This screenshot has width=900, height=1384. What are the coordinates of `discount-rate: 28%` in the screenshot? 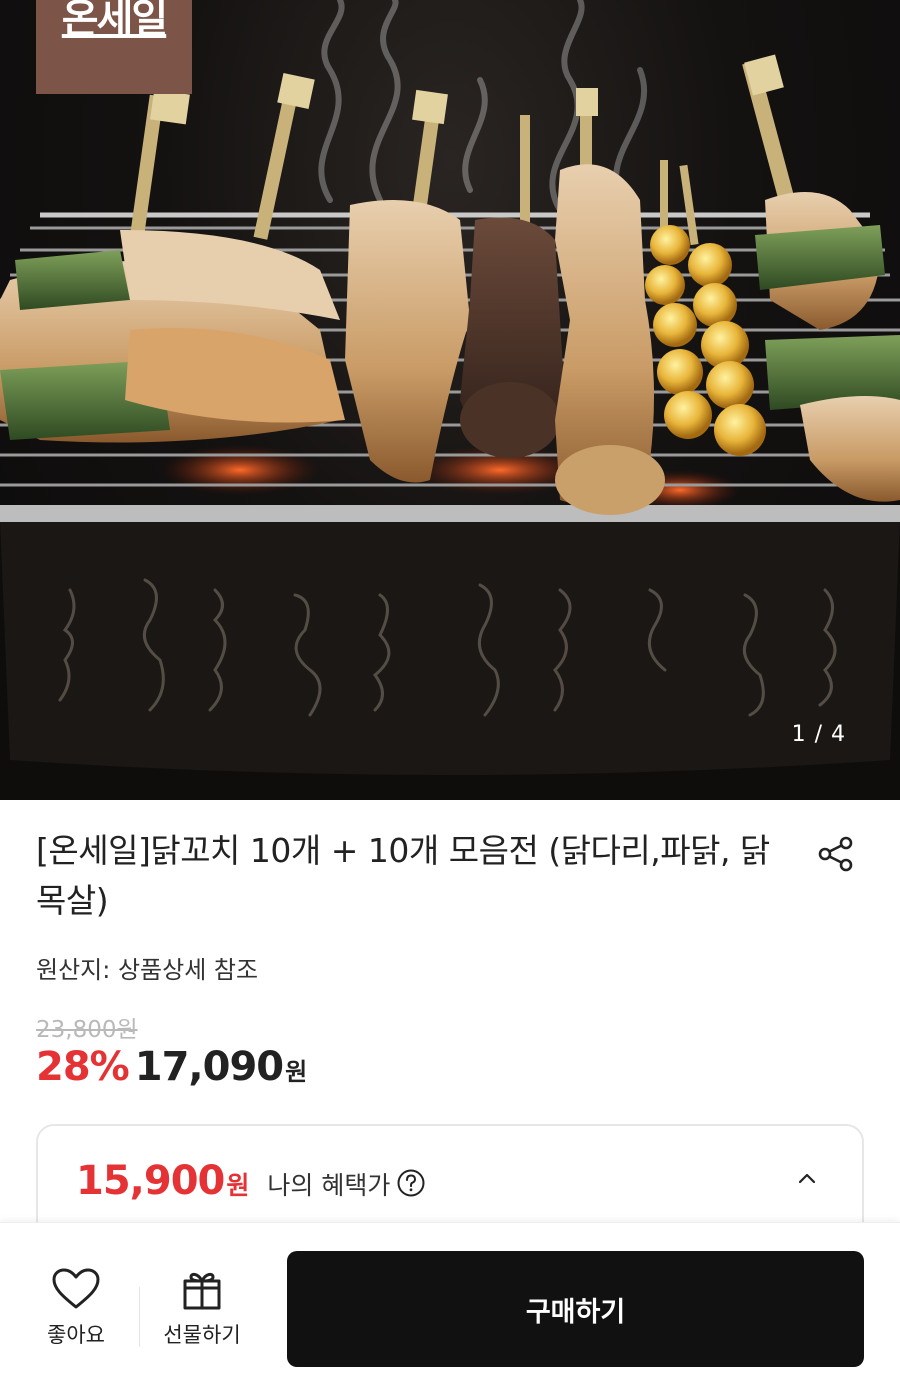 It's located at (83, 1067).